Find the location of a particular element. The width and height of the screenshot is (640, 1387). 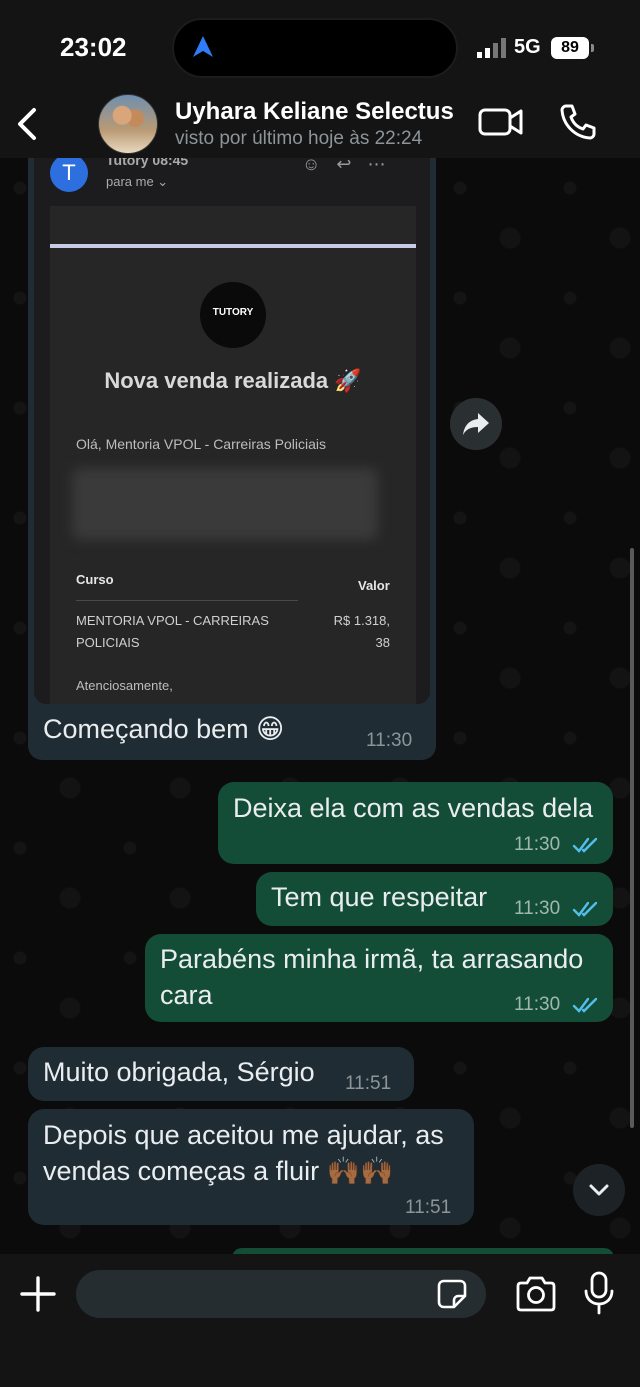

email-sender-avatar: T is located at coordinates (69, 175).